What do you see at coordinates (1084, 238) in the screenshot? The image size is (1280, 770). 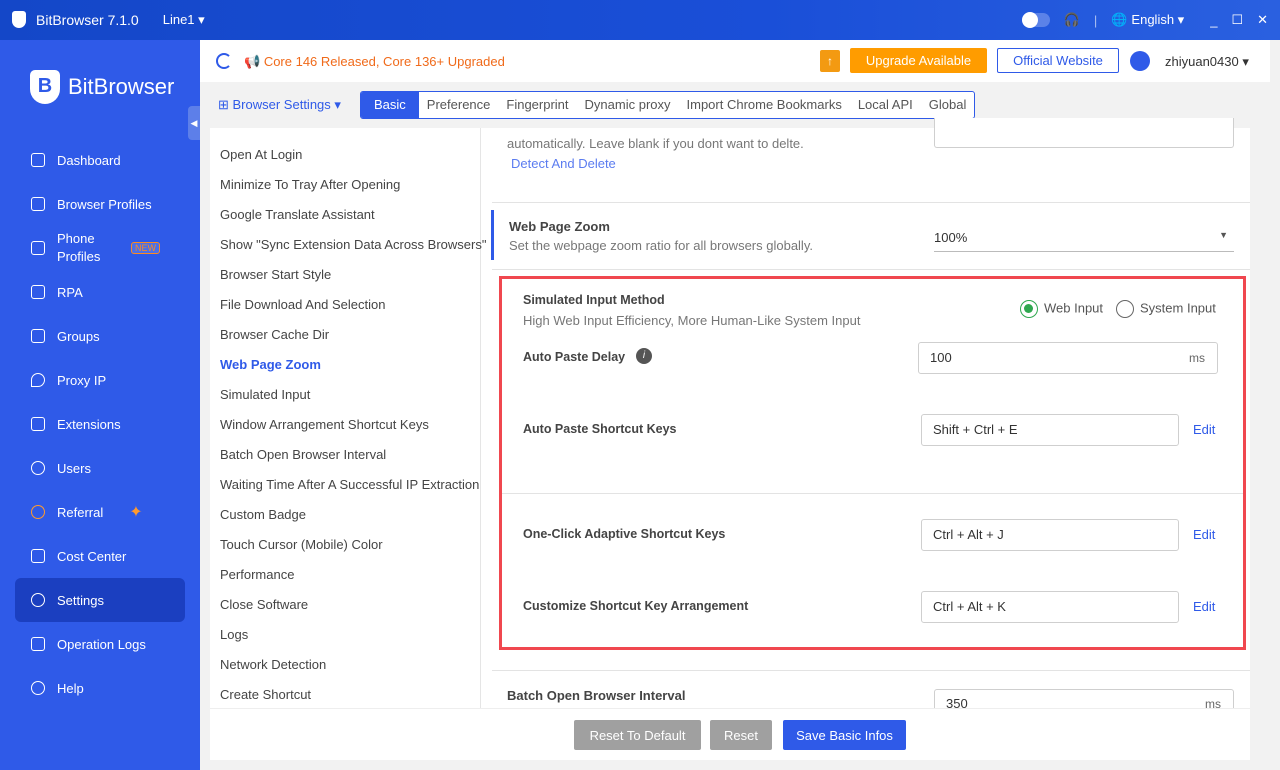 I see `web-page-zoom-select: 100% ▼` at bounding box center [1084, 238].